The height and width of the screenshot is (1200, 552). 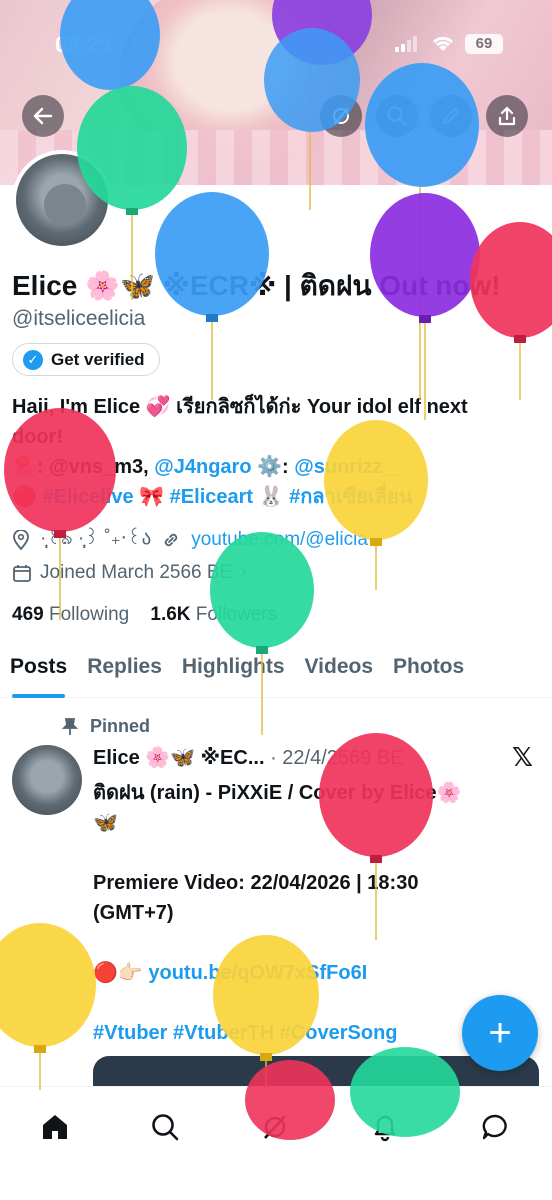 What do you see at coordinates (190, 540) in the screenshot?
I see `profile-meta-location-link: ·̩͙꒰ঌ ·̩͙꒱ ˚₊‧꒰ა youtube.com/@elicia` at bounding box center [190, 540].